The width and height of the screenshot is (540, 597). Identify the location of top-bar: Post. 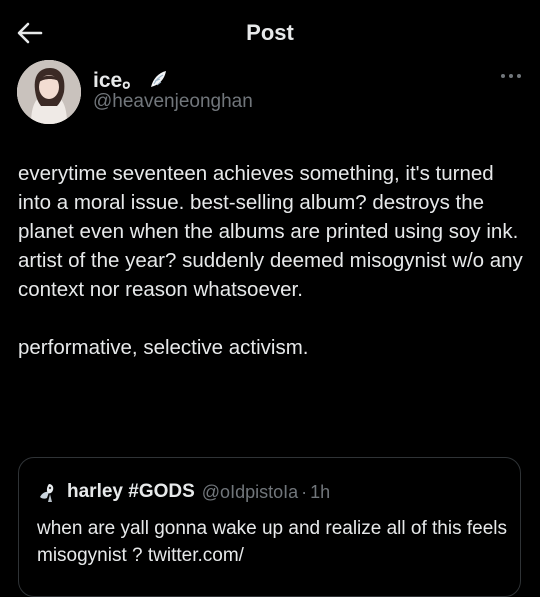
(270, 33).